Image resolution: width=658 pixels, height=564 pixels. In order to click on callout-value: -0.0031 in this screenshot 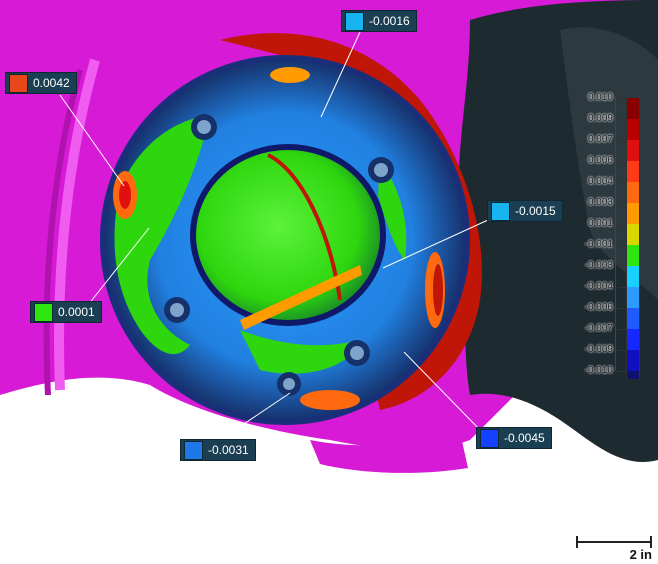, I will do `click(228, 450)`.